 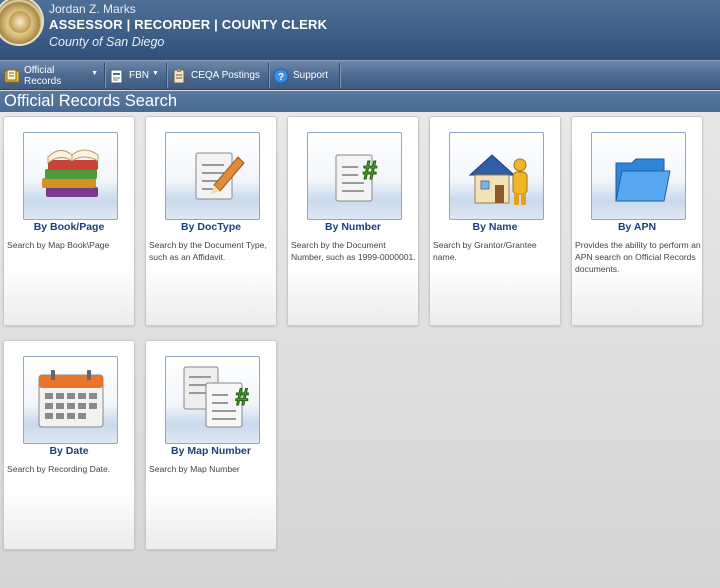 I want to click on help-icon: ?, so click(x=281, y=76).